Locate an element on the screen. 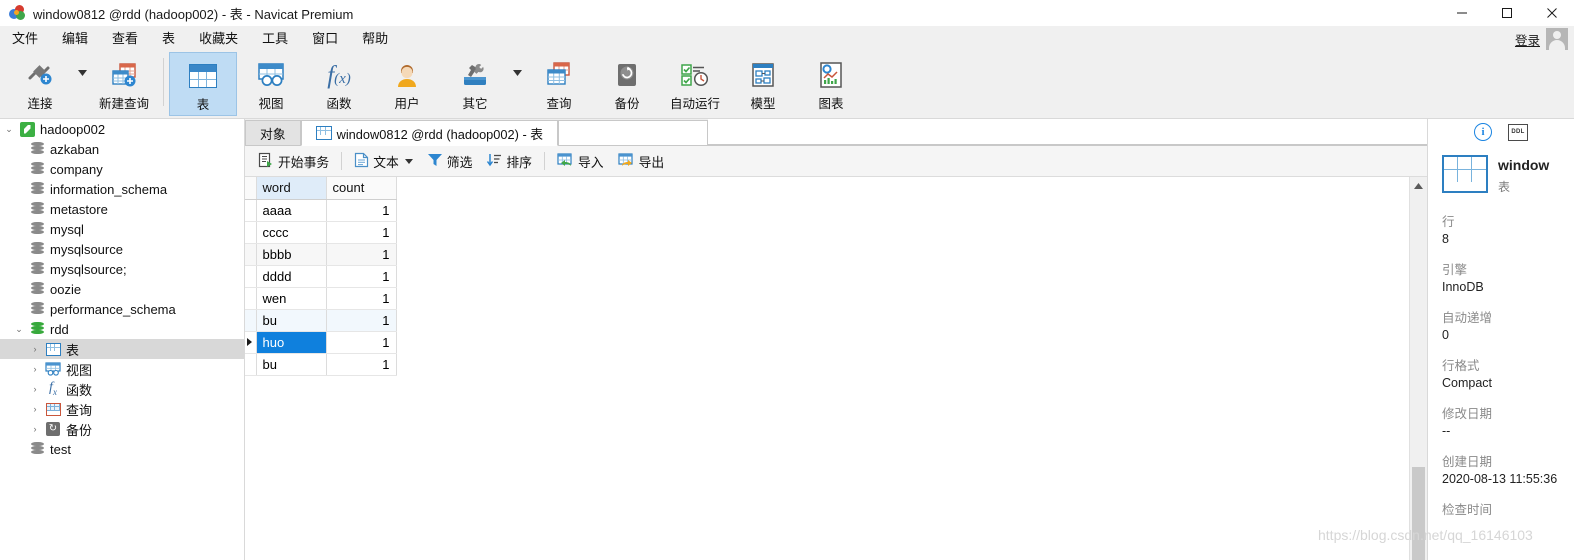  grid-vertical-scrollbar is located at coordinates (1418, 368).